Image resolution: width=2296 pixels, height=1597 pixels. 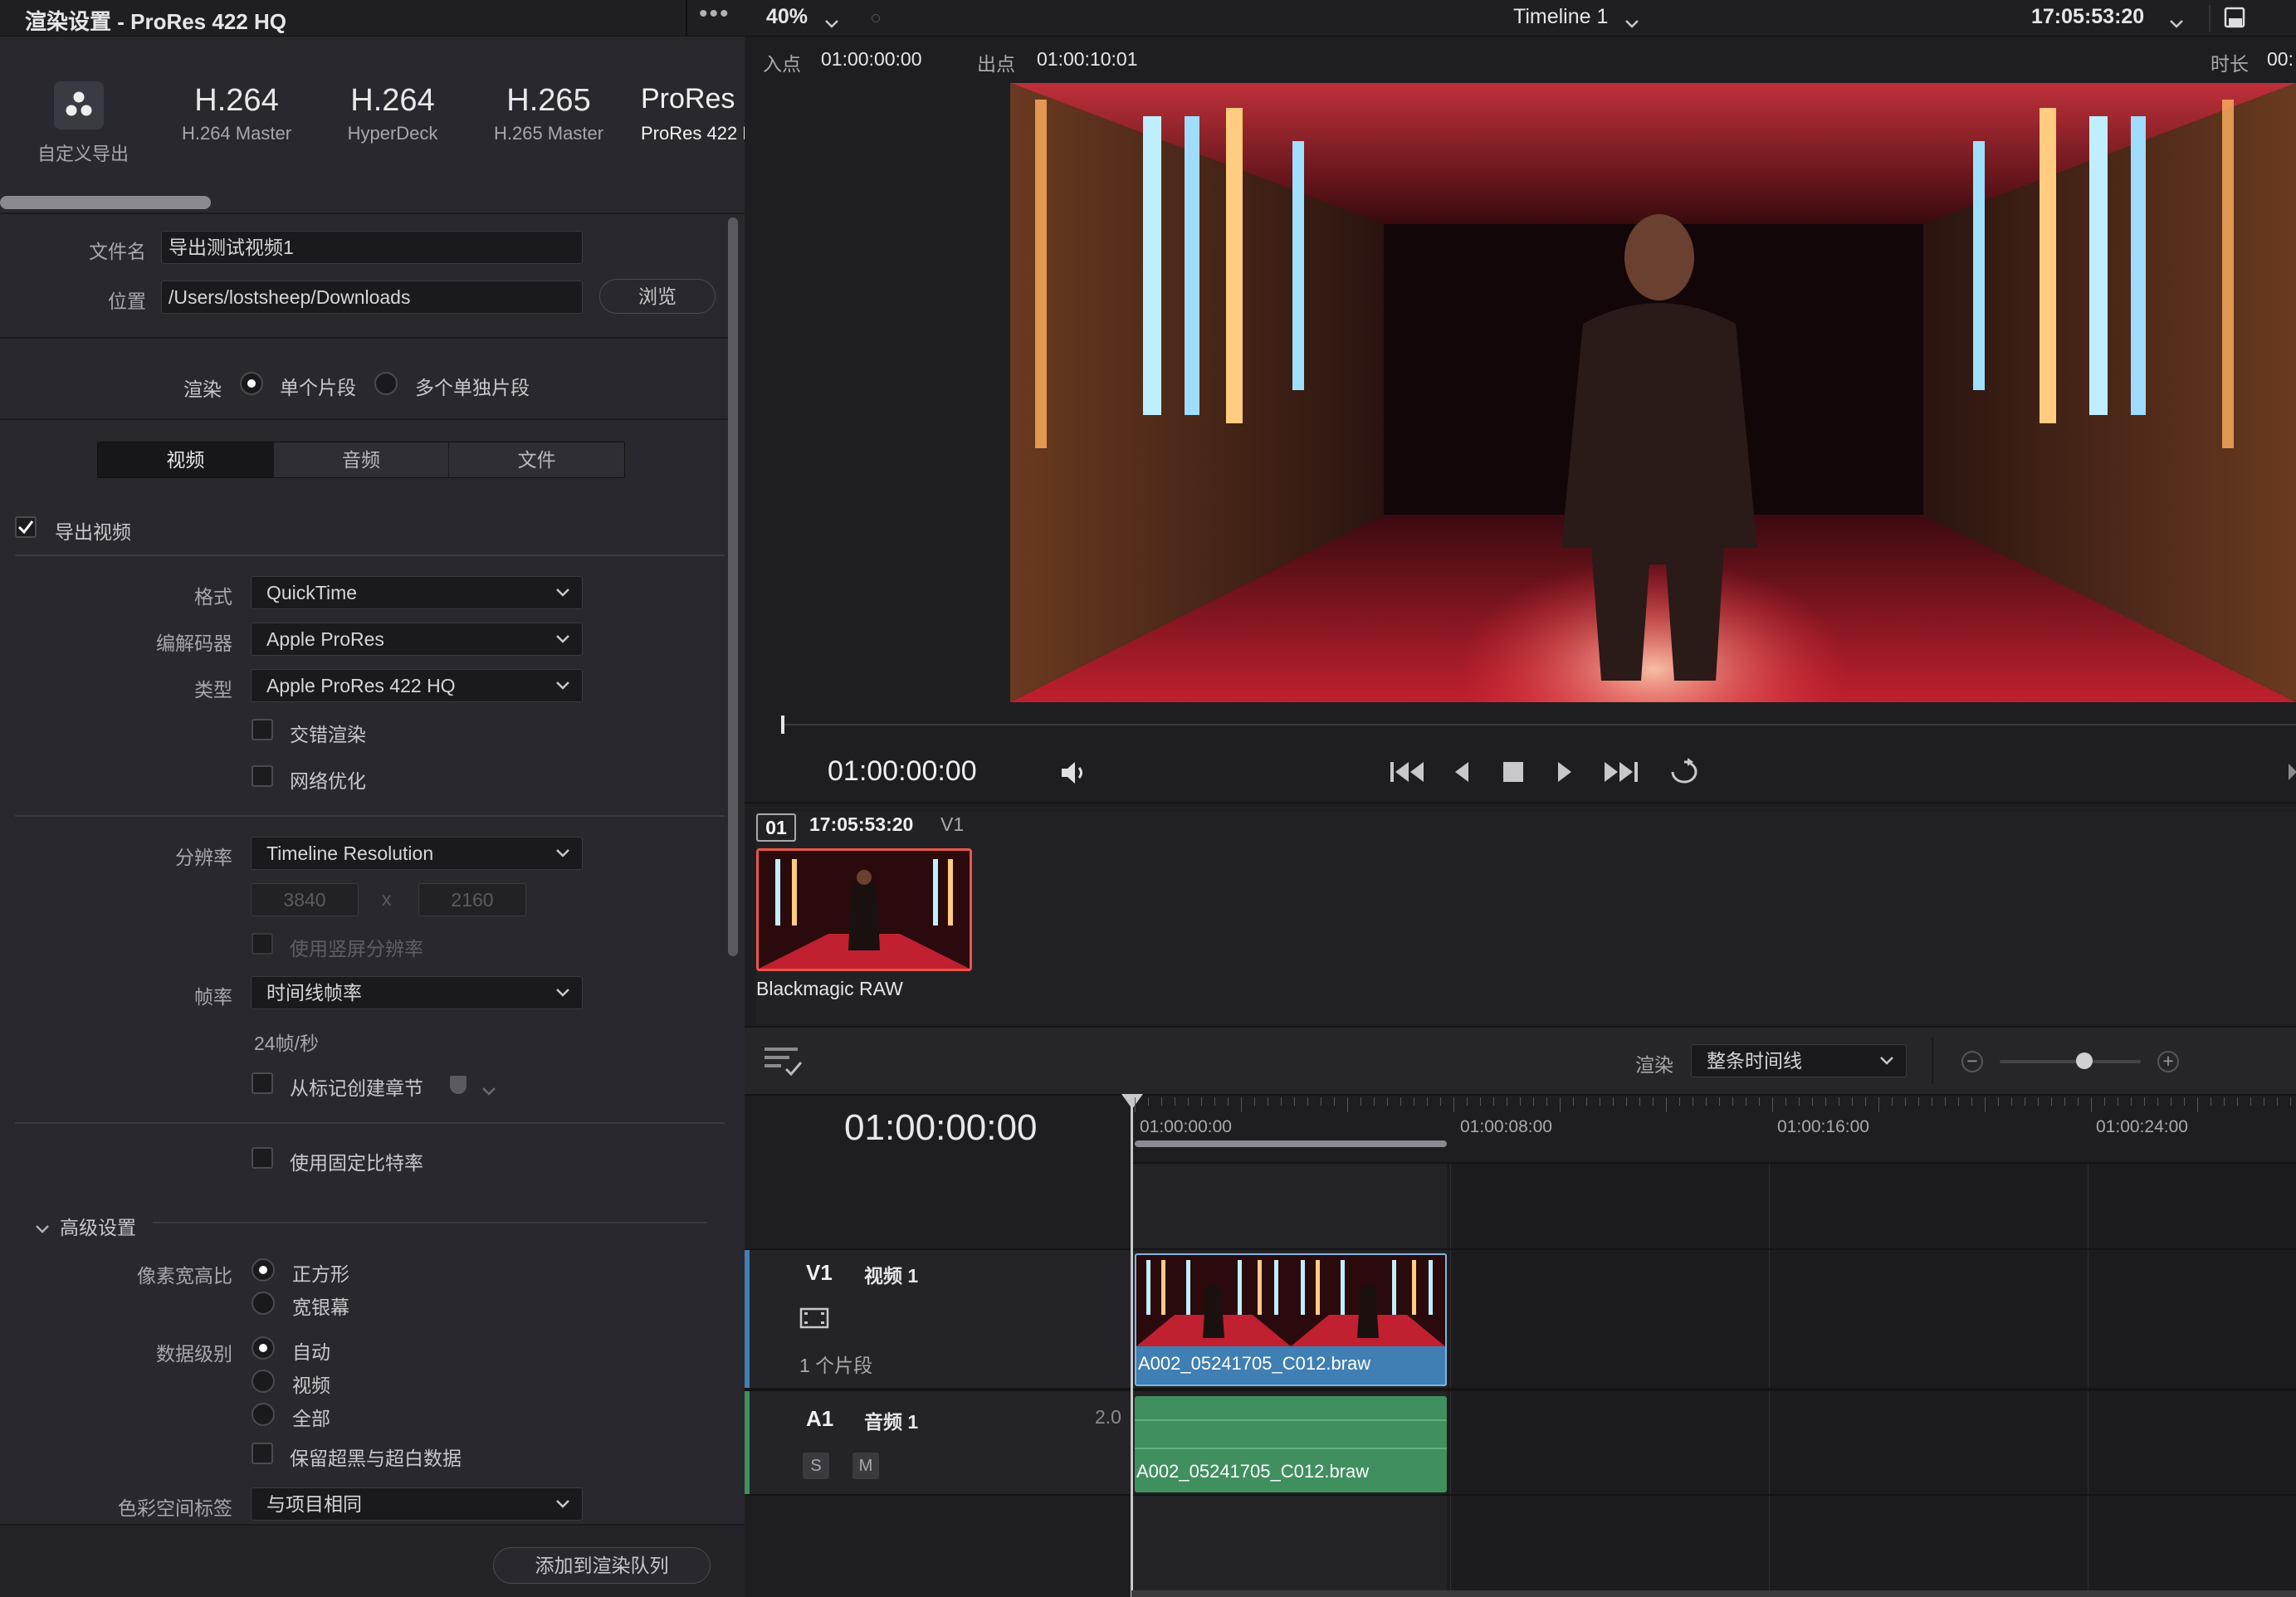 What do you see at coordinates (386, 383) in the screenshot?
I see `multiple-clips-radio` at bounding box center [386, 383].